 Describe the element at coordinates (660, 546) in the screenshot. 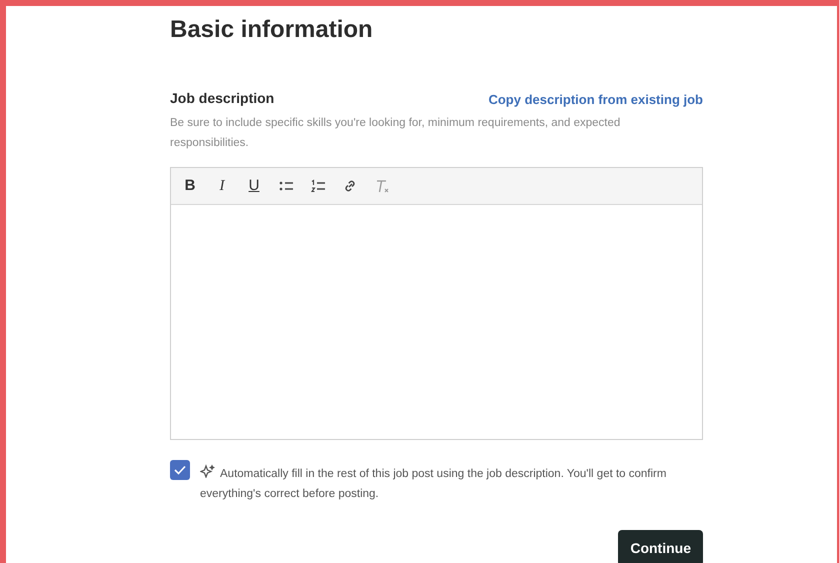

I see `continue-button: Continue` at that location.